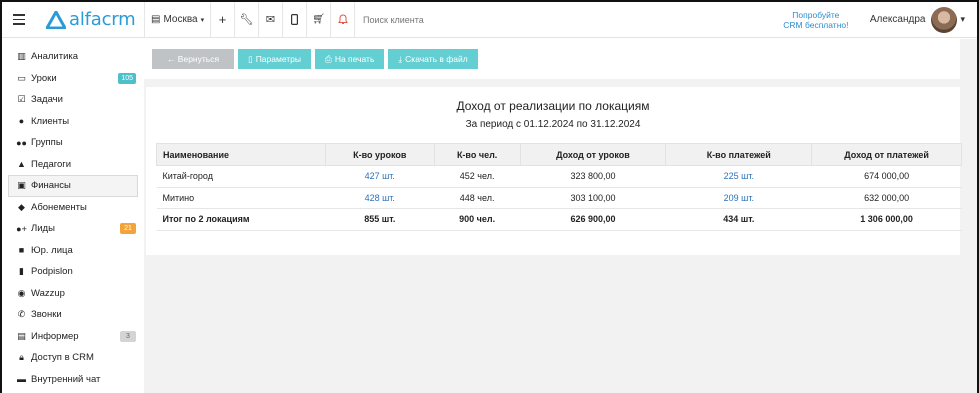 The height and width of the screenshot is (393, 979). What do you see at coordinates (393, 19) in the screenshot?
I see `search-placeholder: Поиск клиента` at bounding box center [393, 19].